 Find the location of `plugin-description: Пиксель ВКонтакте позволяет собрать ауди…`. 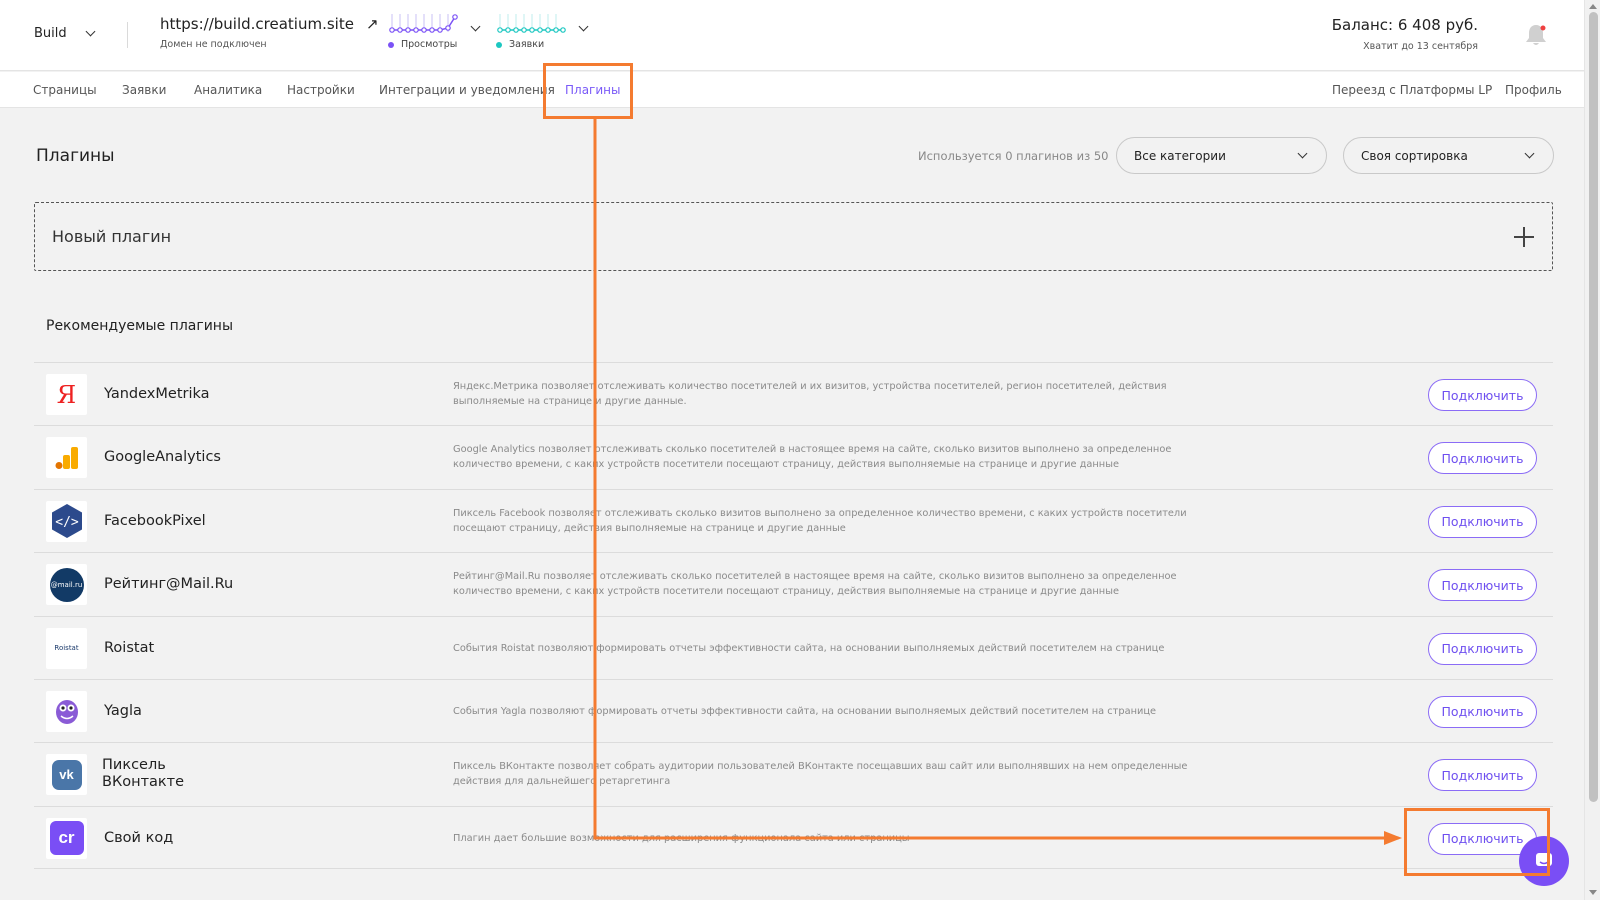

plugin-description: Пиксель ВКонтакте позволяет собрать ауди… is located at coordinates (820, 774).